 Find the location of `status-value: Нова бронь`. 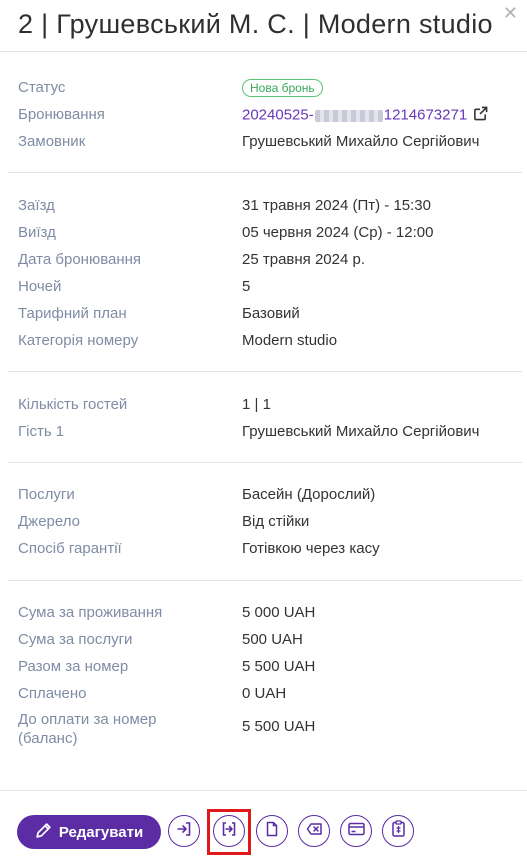

status-value: Нова бронь is located at coordinates (282, 88).